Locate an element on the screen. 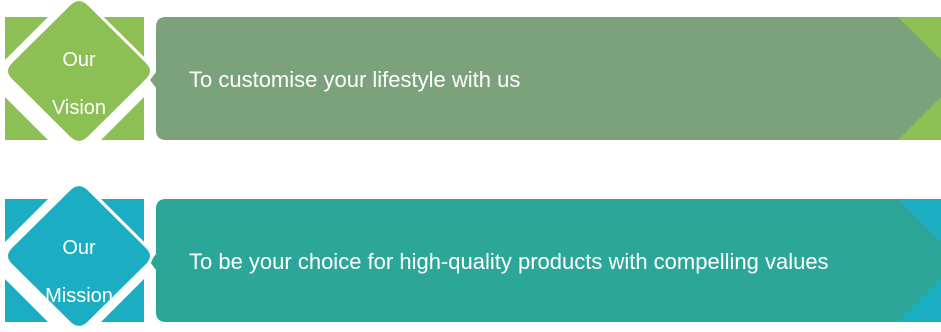 The image size is (941, 332). mission-badge-label: Our Mission is located at coordinates (79, 268).